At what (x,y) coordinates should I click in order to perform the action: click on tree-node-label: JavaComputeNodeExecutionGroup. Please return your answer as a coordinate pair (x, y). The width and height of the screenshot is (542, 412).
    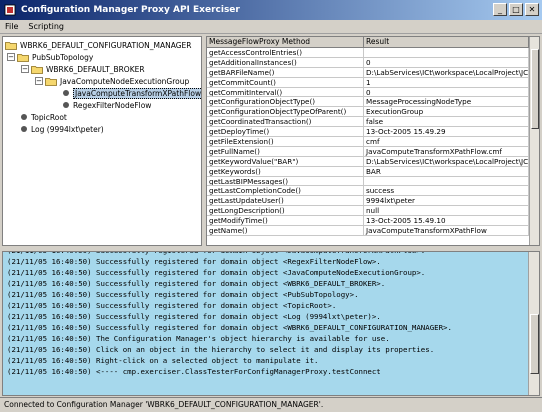
    Looking at the image, I should click on (125, 81).